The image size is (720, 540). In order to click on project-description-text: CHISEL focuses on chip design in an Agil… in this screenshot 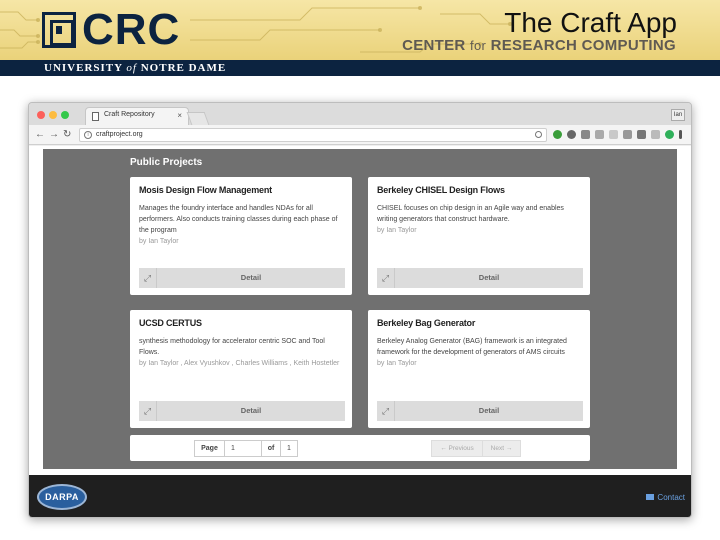, I will do `click(470, 214)`.